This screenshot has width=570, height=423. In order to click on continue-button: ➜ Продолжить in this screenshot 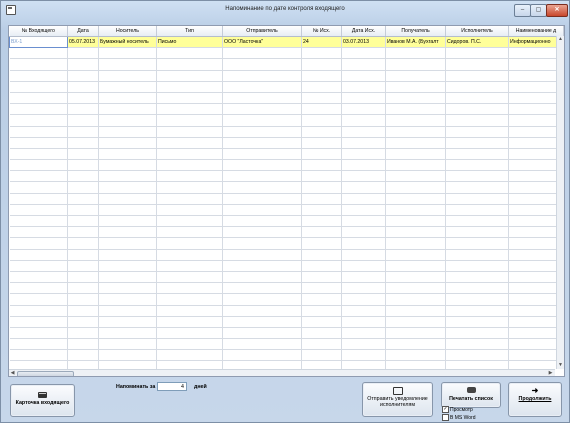, I will do `click(535, 399)`.